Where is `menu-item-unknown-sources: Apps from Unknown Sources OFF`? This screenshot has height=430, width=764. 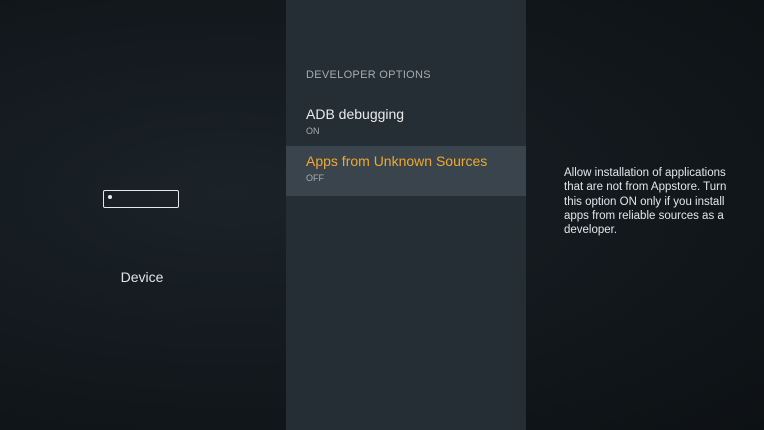
menu-item-unknown-sources: Apps from Unknown Sources OFF is located at coordinates (406, 171).